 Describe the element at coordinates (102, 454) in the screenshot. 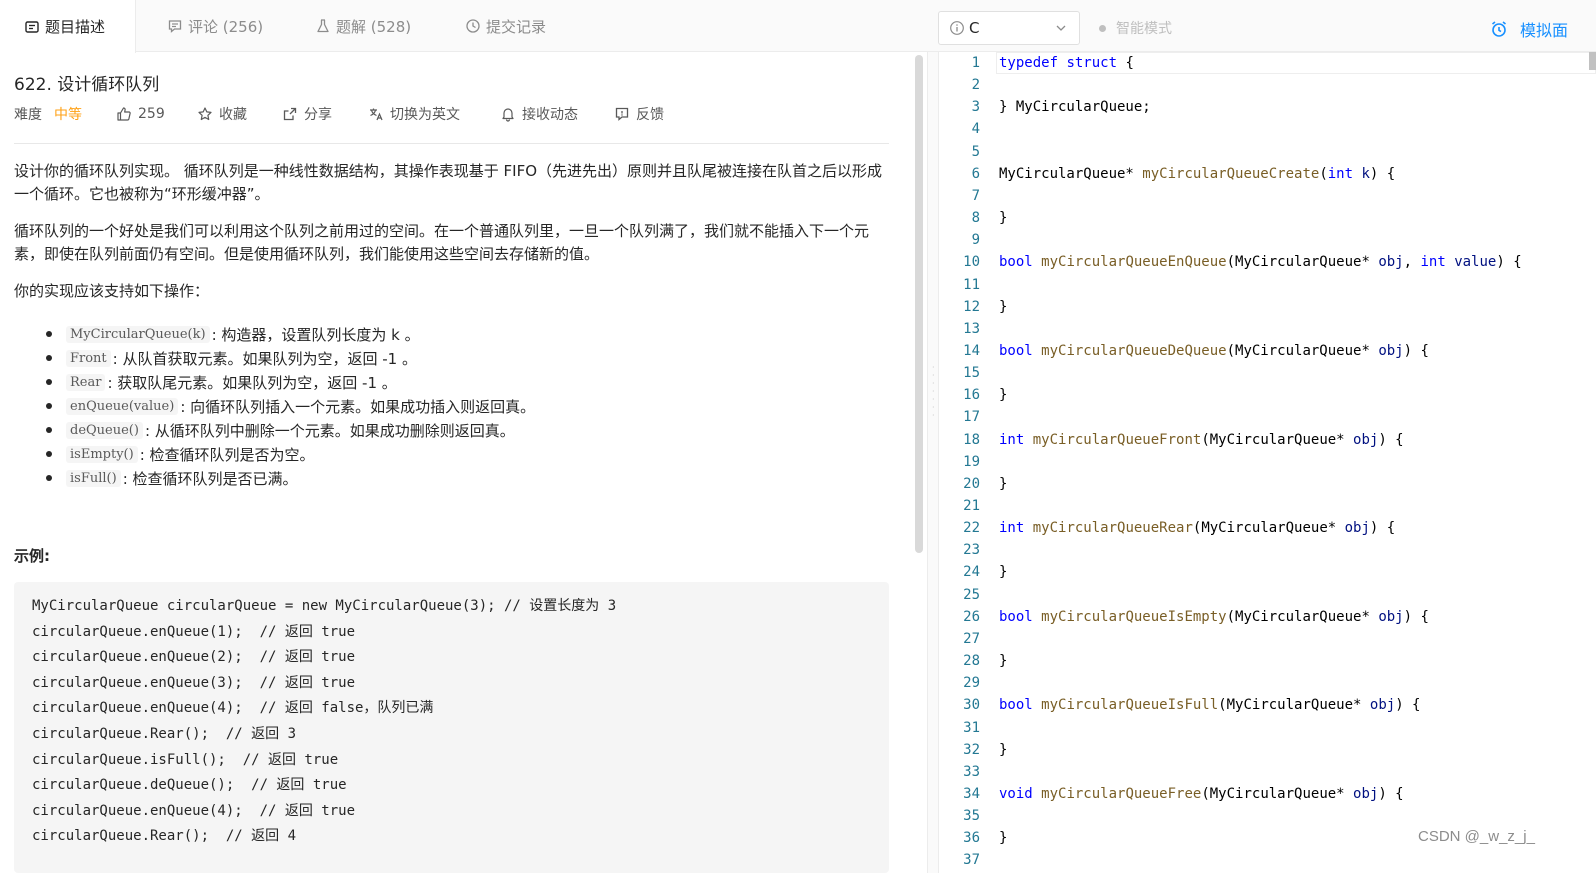

I see `inline-code: isEmpty()` at that location.